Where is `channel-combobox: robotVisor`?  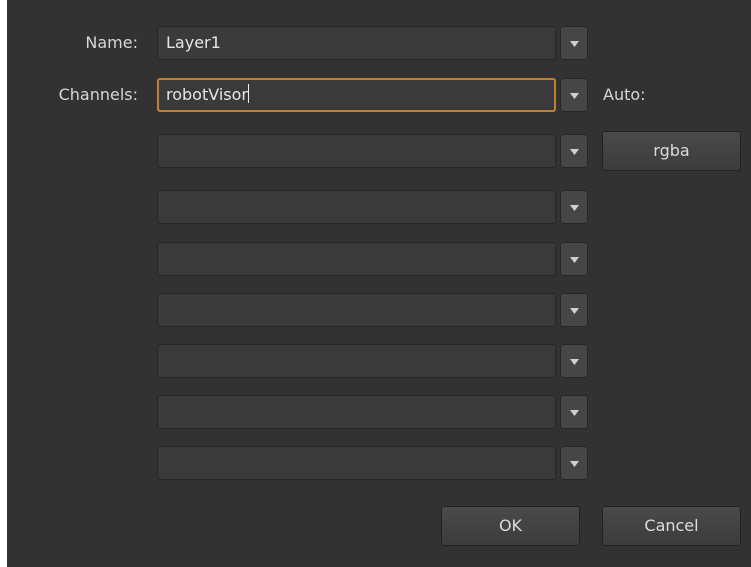 channel-combobox: robotVisor is located at coordinates (372, 95).